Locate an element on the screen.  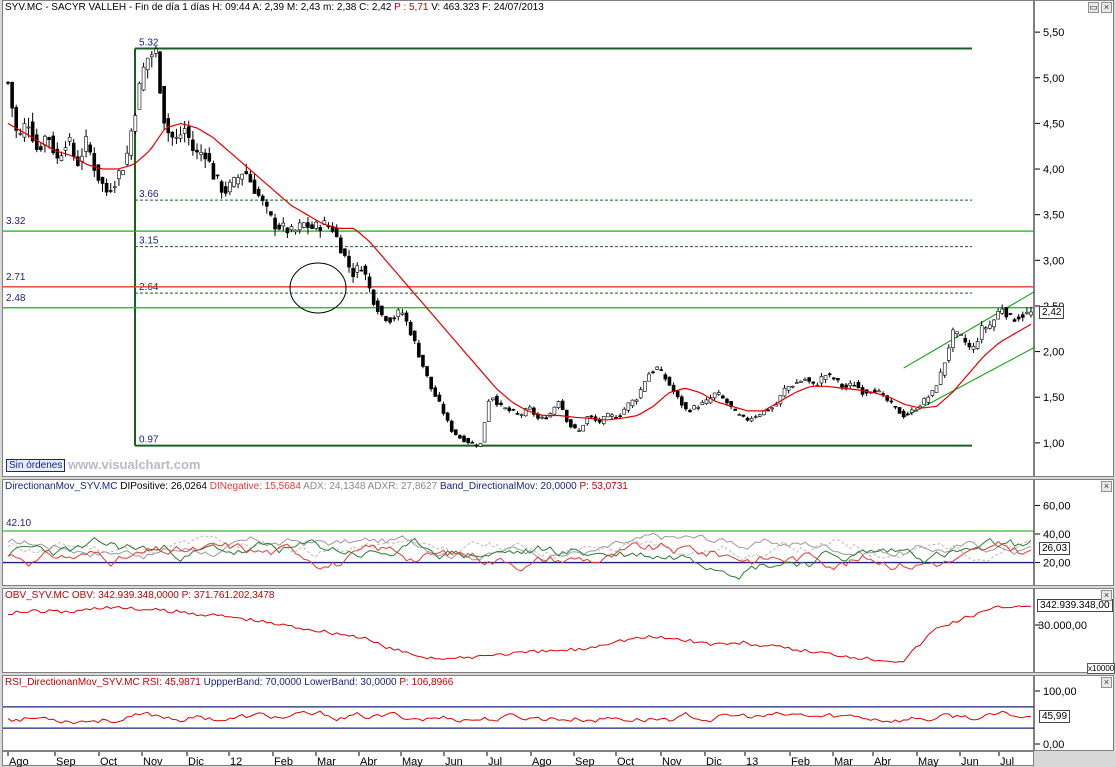
price-tick-label: 5,00 is located at coordinates (1053, 79).